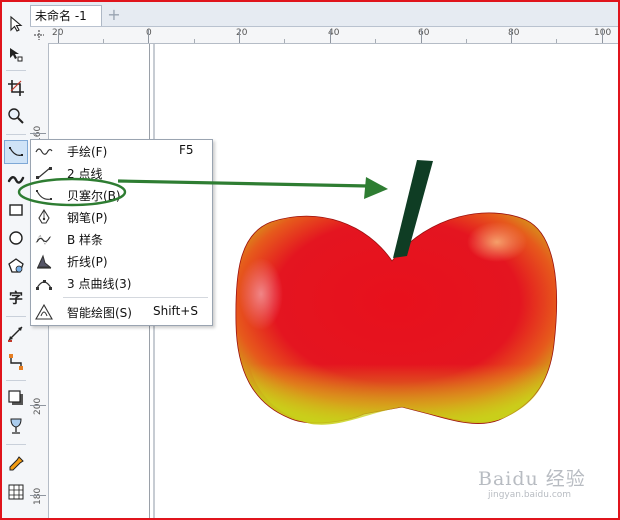 The image size is (620, 520). I want to click on tab-document: 未命名 -1, so click(66, 15).